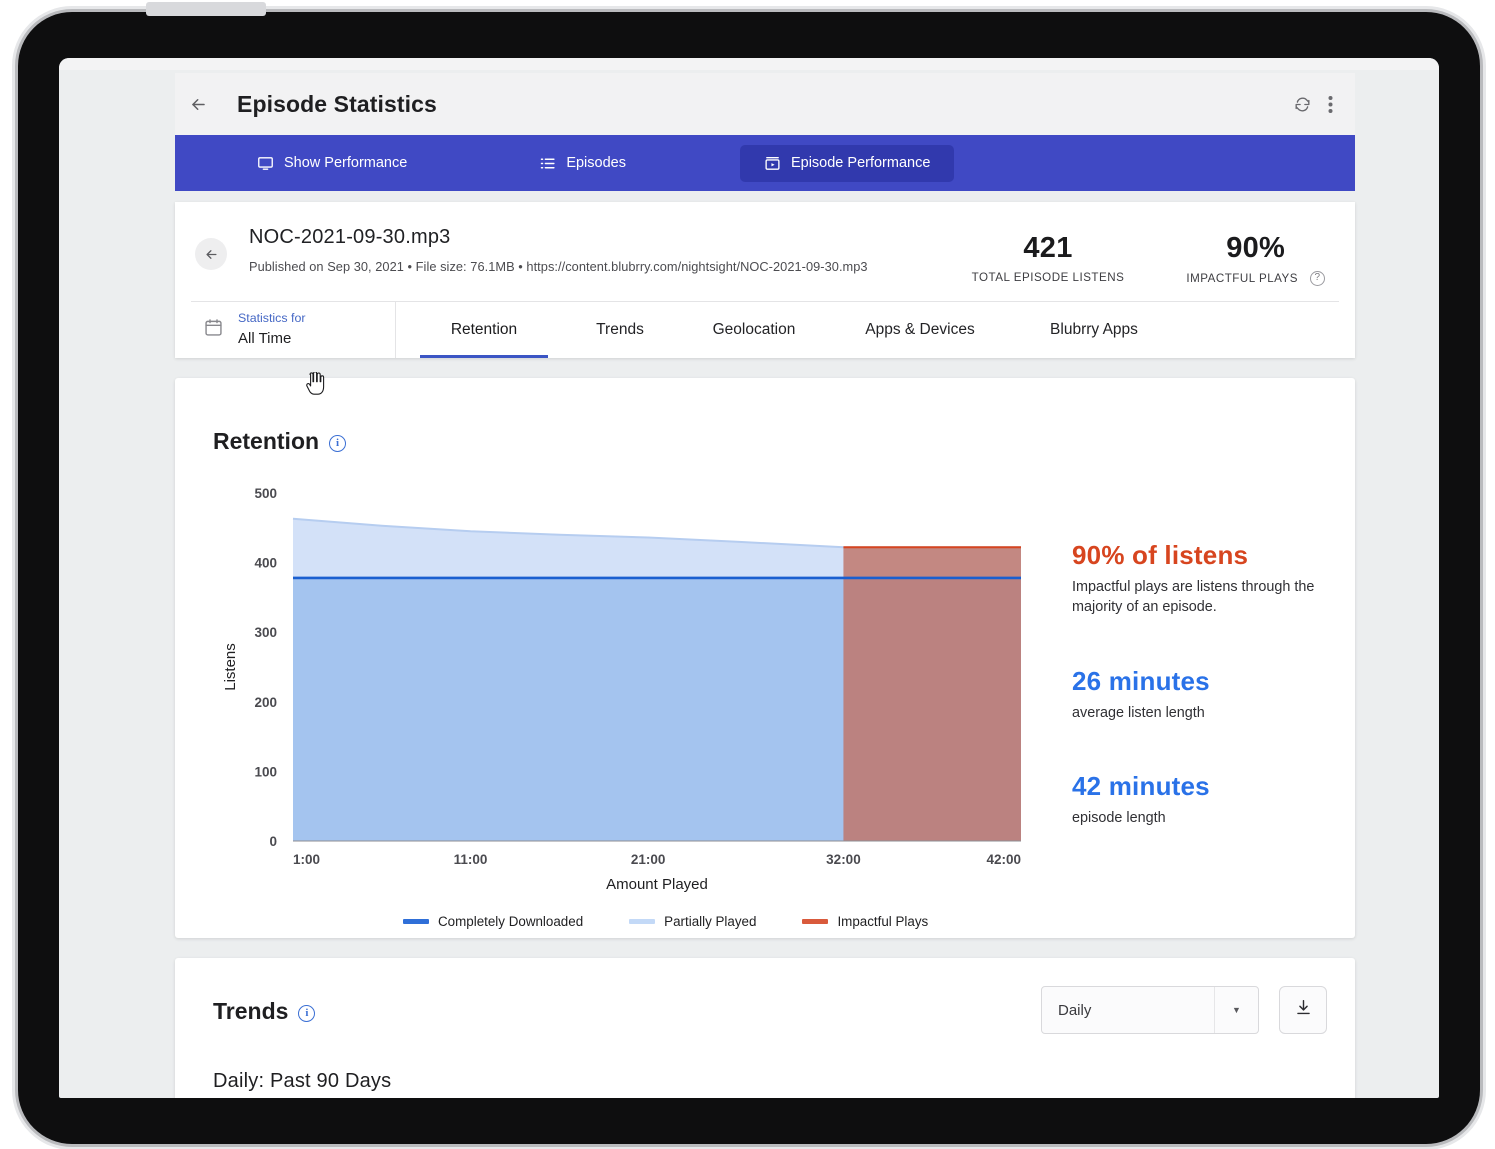 Image resolution: width=1495 pixels, height=1149 pixels. I want to click on nav-item-episode-performance-label: Episode Performance, so click(860, 163).